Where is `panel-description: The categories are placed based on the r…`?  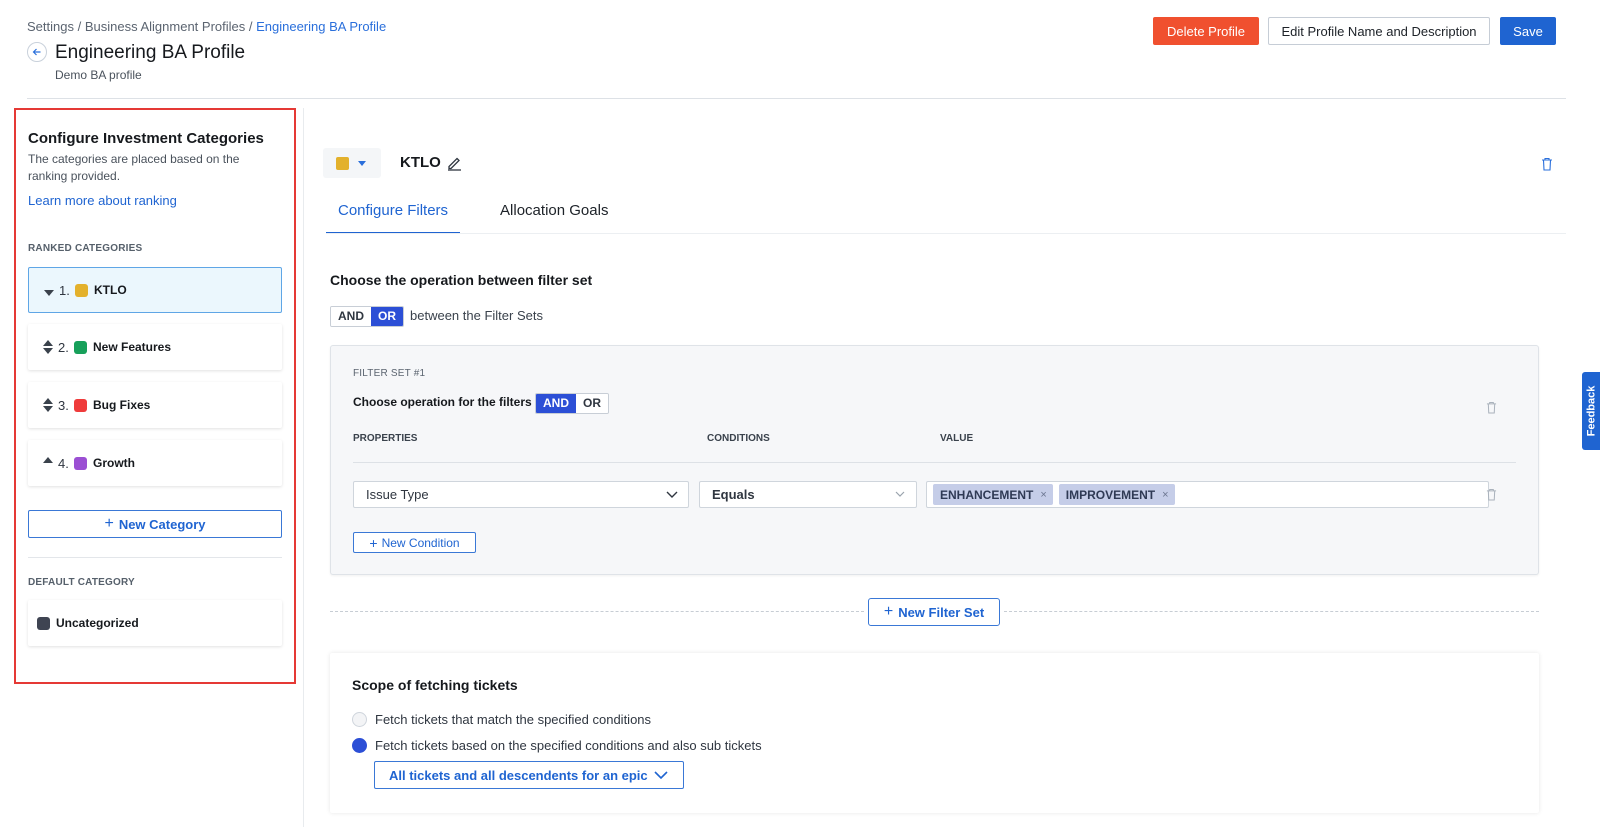
panel-description: The categories are placed based on the r… is located at coordinates (134, 167).